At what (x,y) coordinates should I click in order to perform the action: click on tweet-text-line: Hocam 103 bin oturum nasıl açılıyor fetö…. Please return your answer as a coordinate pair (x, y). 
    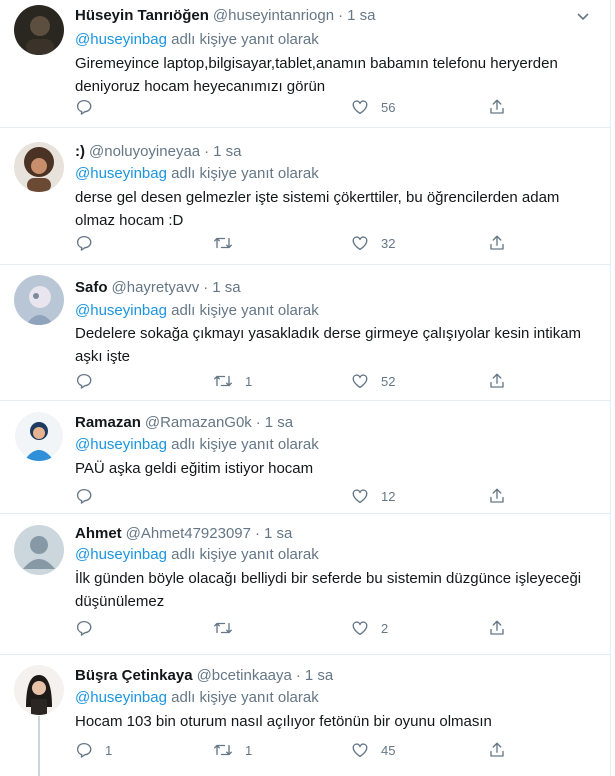
    Looking at the image, I should click on (283, 721).